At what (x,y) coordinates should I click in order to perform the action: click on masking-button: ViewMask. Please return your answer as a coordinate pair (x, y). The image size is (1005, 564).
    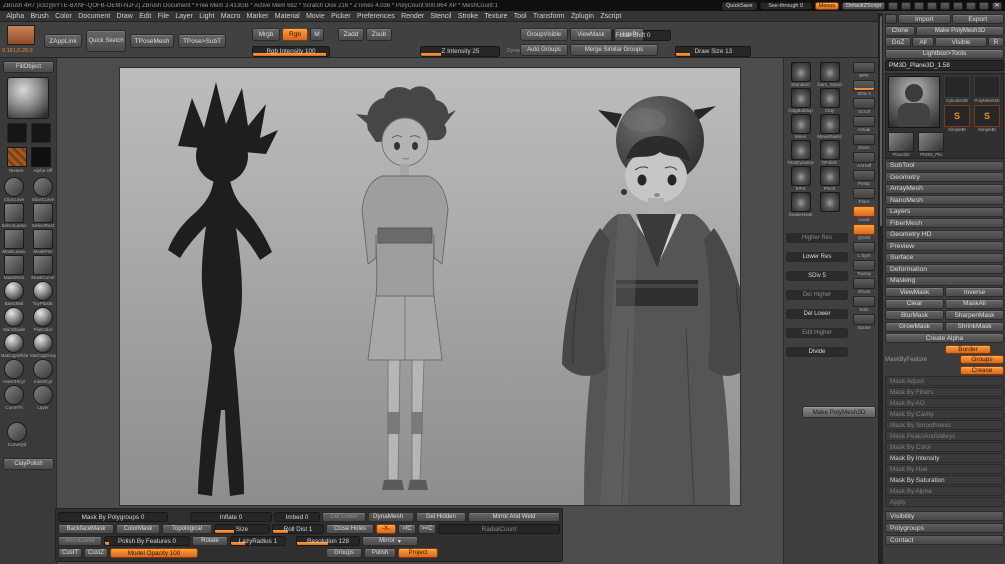
    Looking at the image, I should click on (914, 292).